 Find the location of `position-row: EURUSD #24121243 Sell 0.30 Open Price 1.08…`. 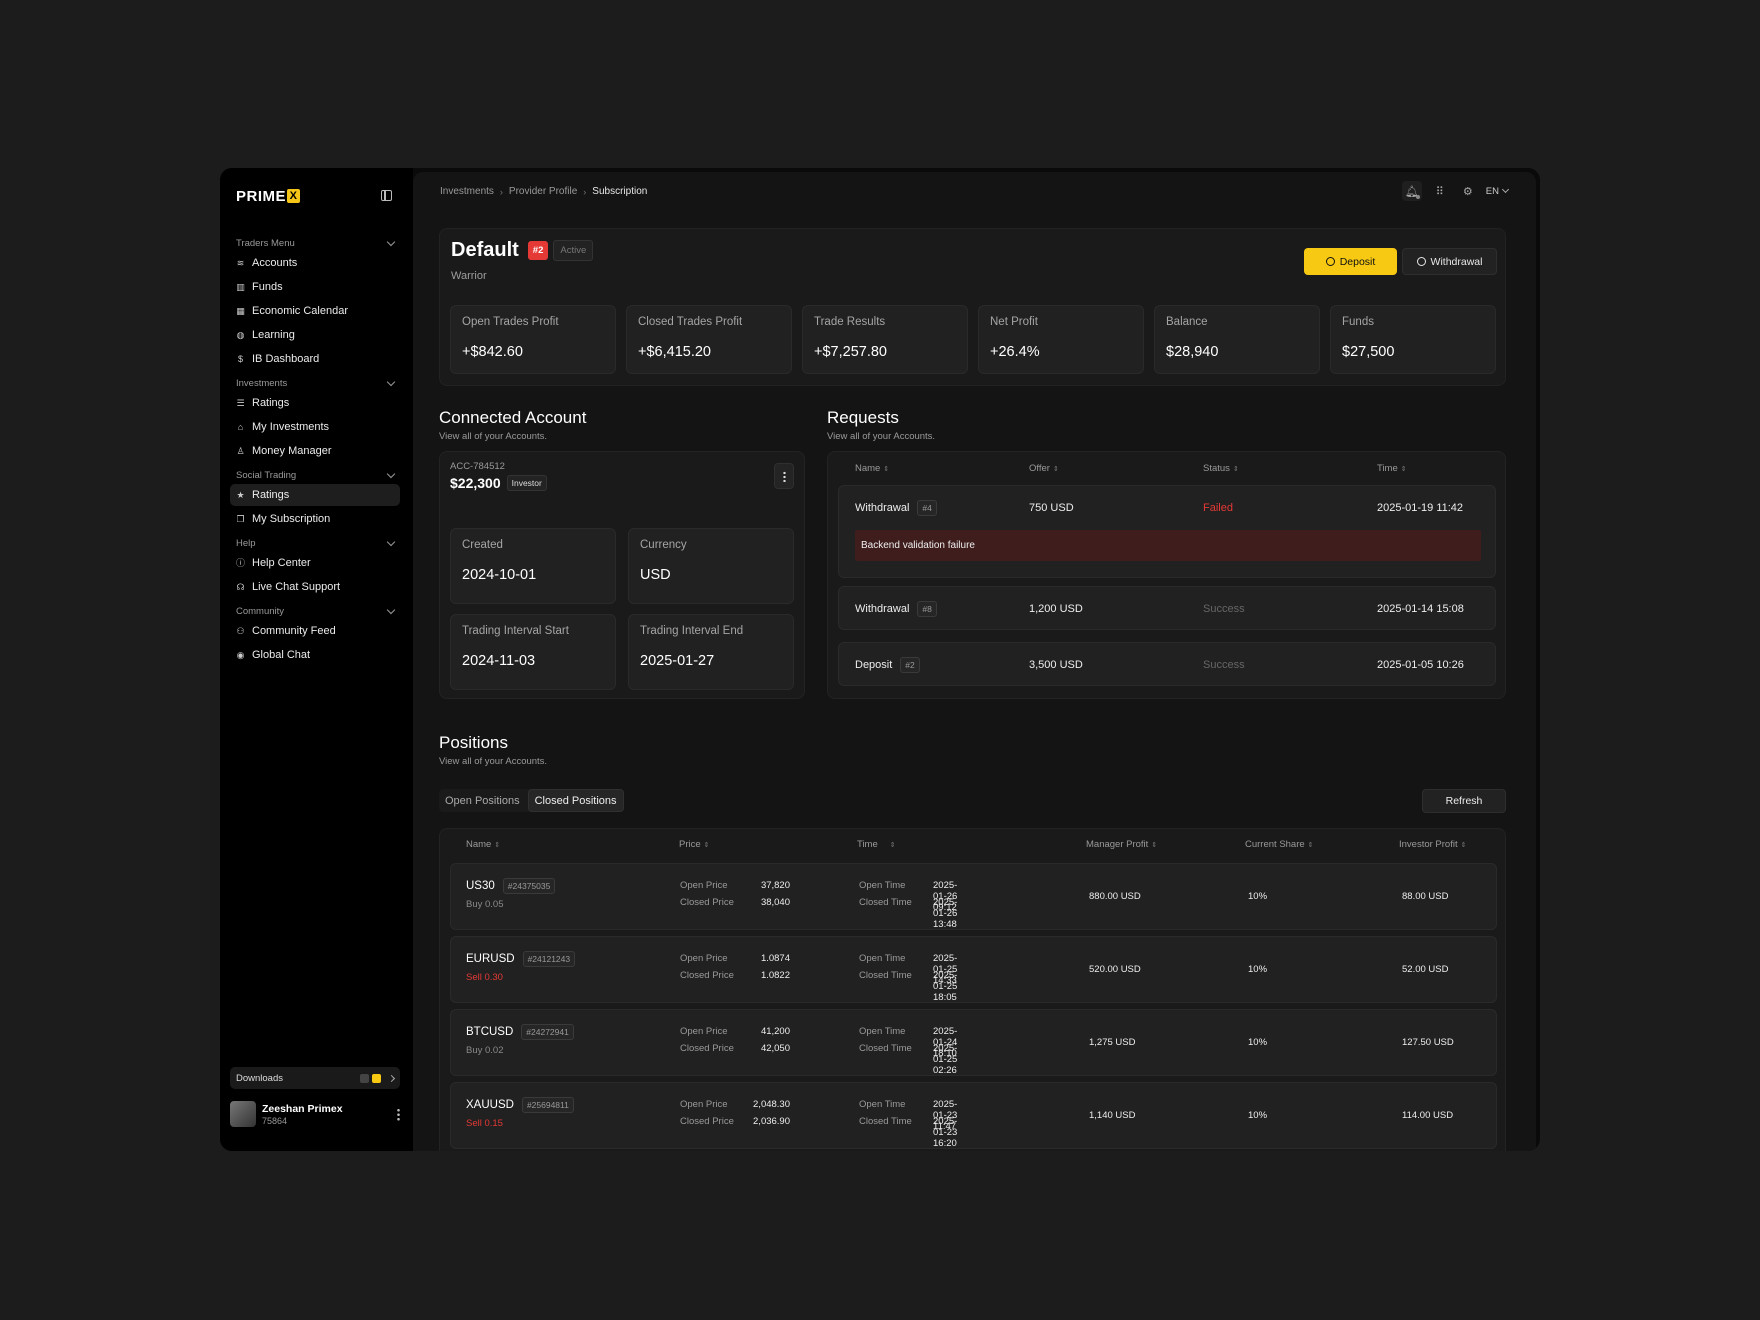

position-row: EURUSD #24121243 Sell 0.30 Open Price 1.08… is located at coordinates (973, 969).